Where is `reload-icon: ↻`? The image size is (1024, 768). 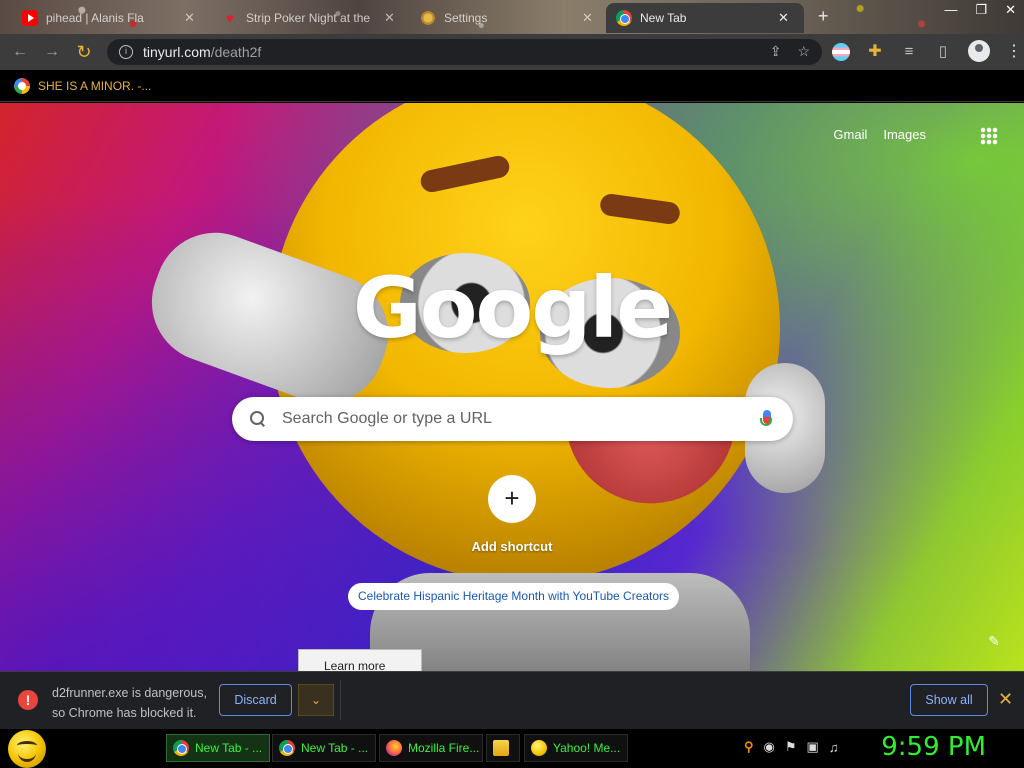 reload-icon: ↻ is located at coordinates (84, 52).